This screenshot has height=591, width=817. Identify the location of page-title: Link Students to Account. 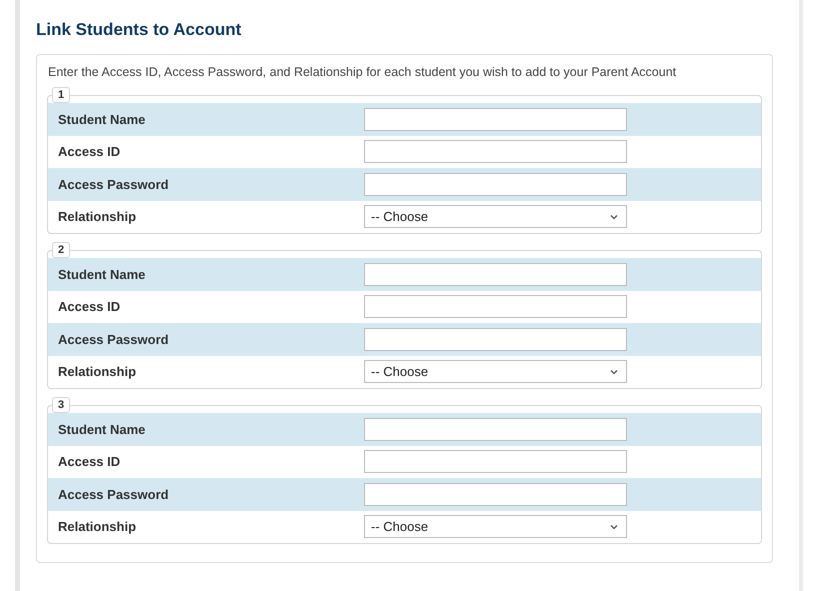
(139, 30).